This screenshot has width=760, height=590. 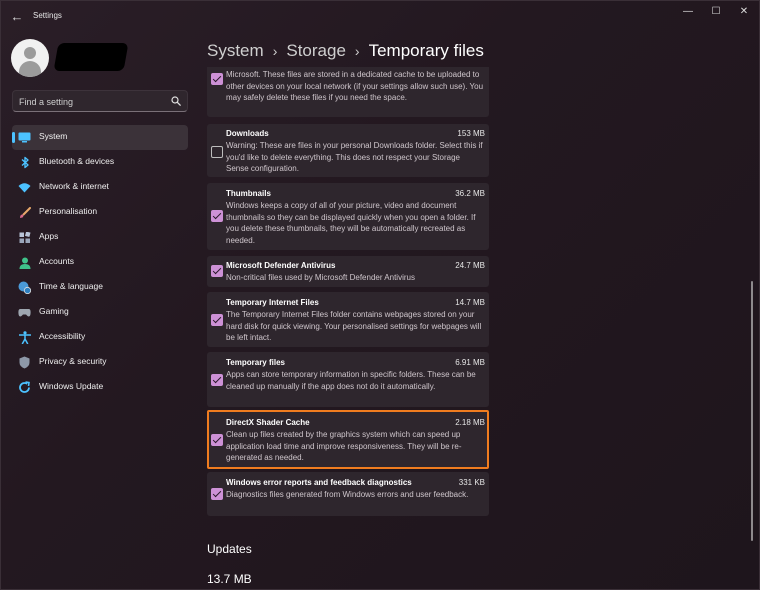 I want to click on file-title: Temporary Internet Files, so click(x=272, y=302).